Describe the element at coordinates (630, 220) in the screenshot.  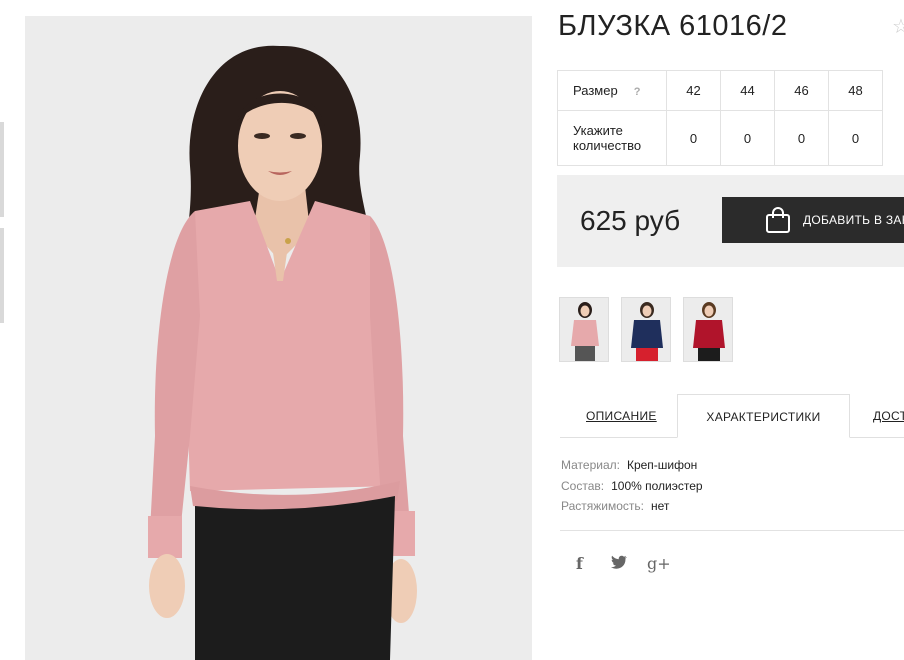
I see `price: 625 руб` at that location.